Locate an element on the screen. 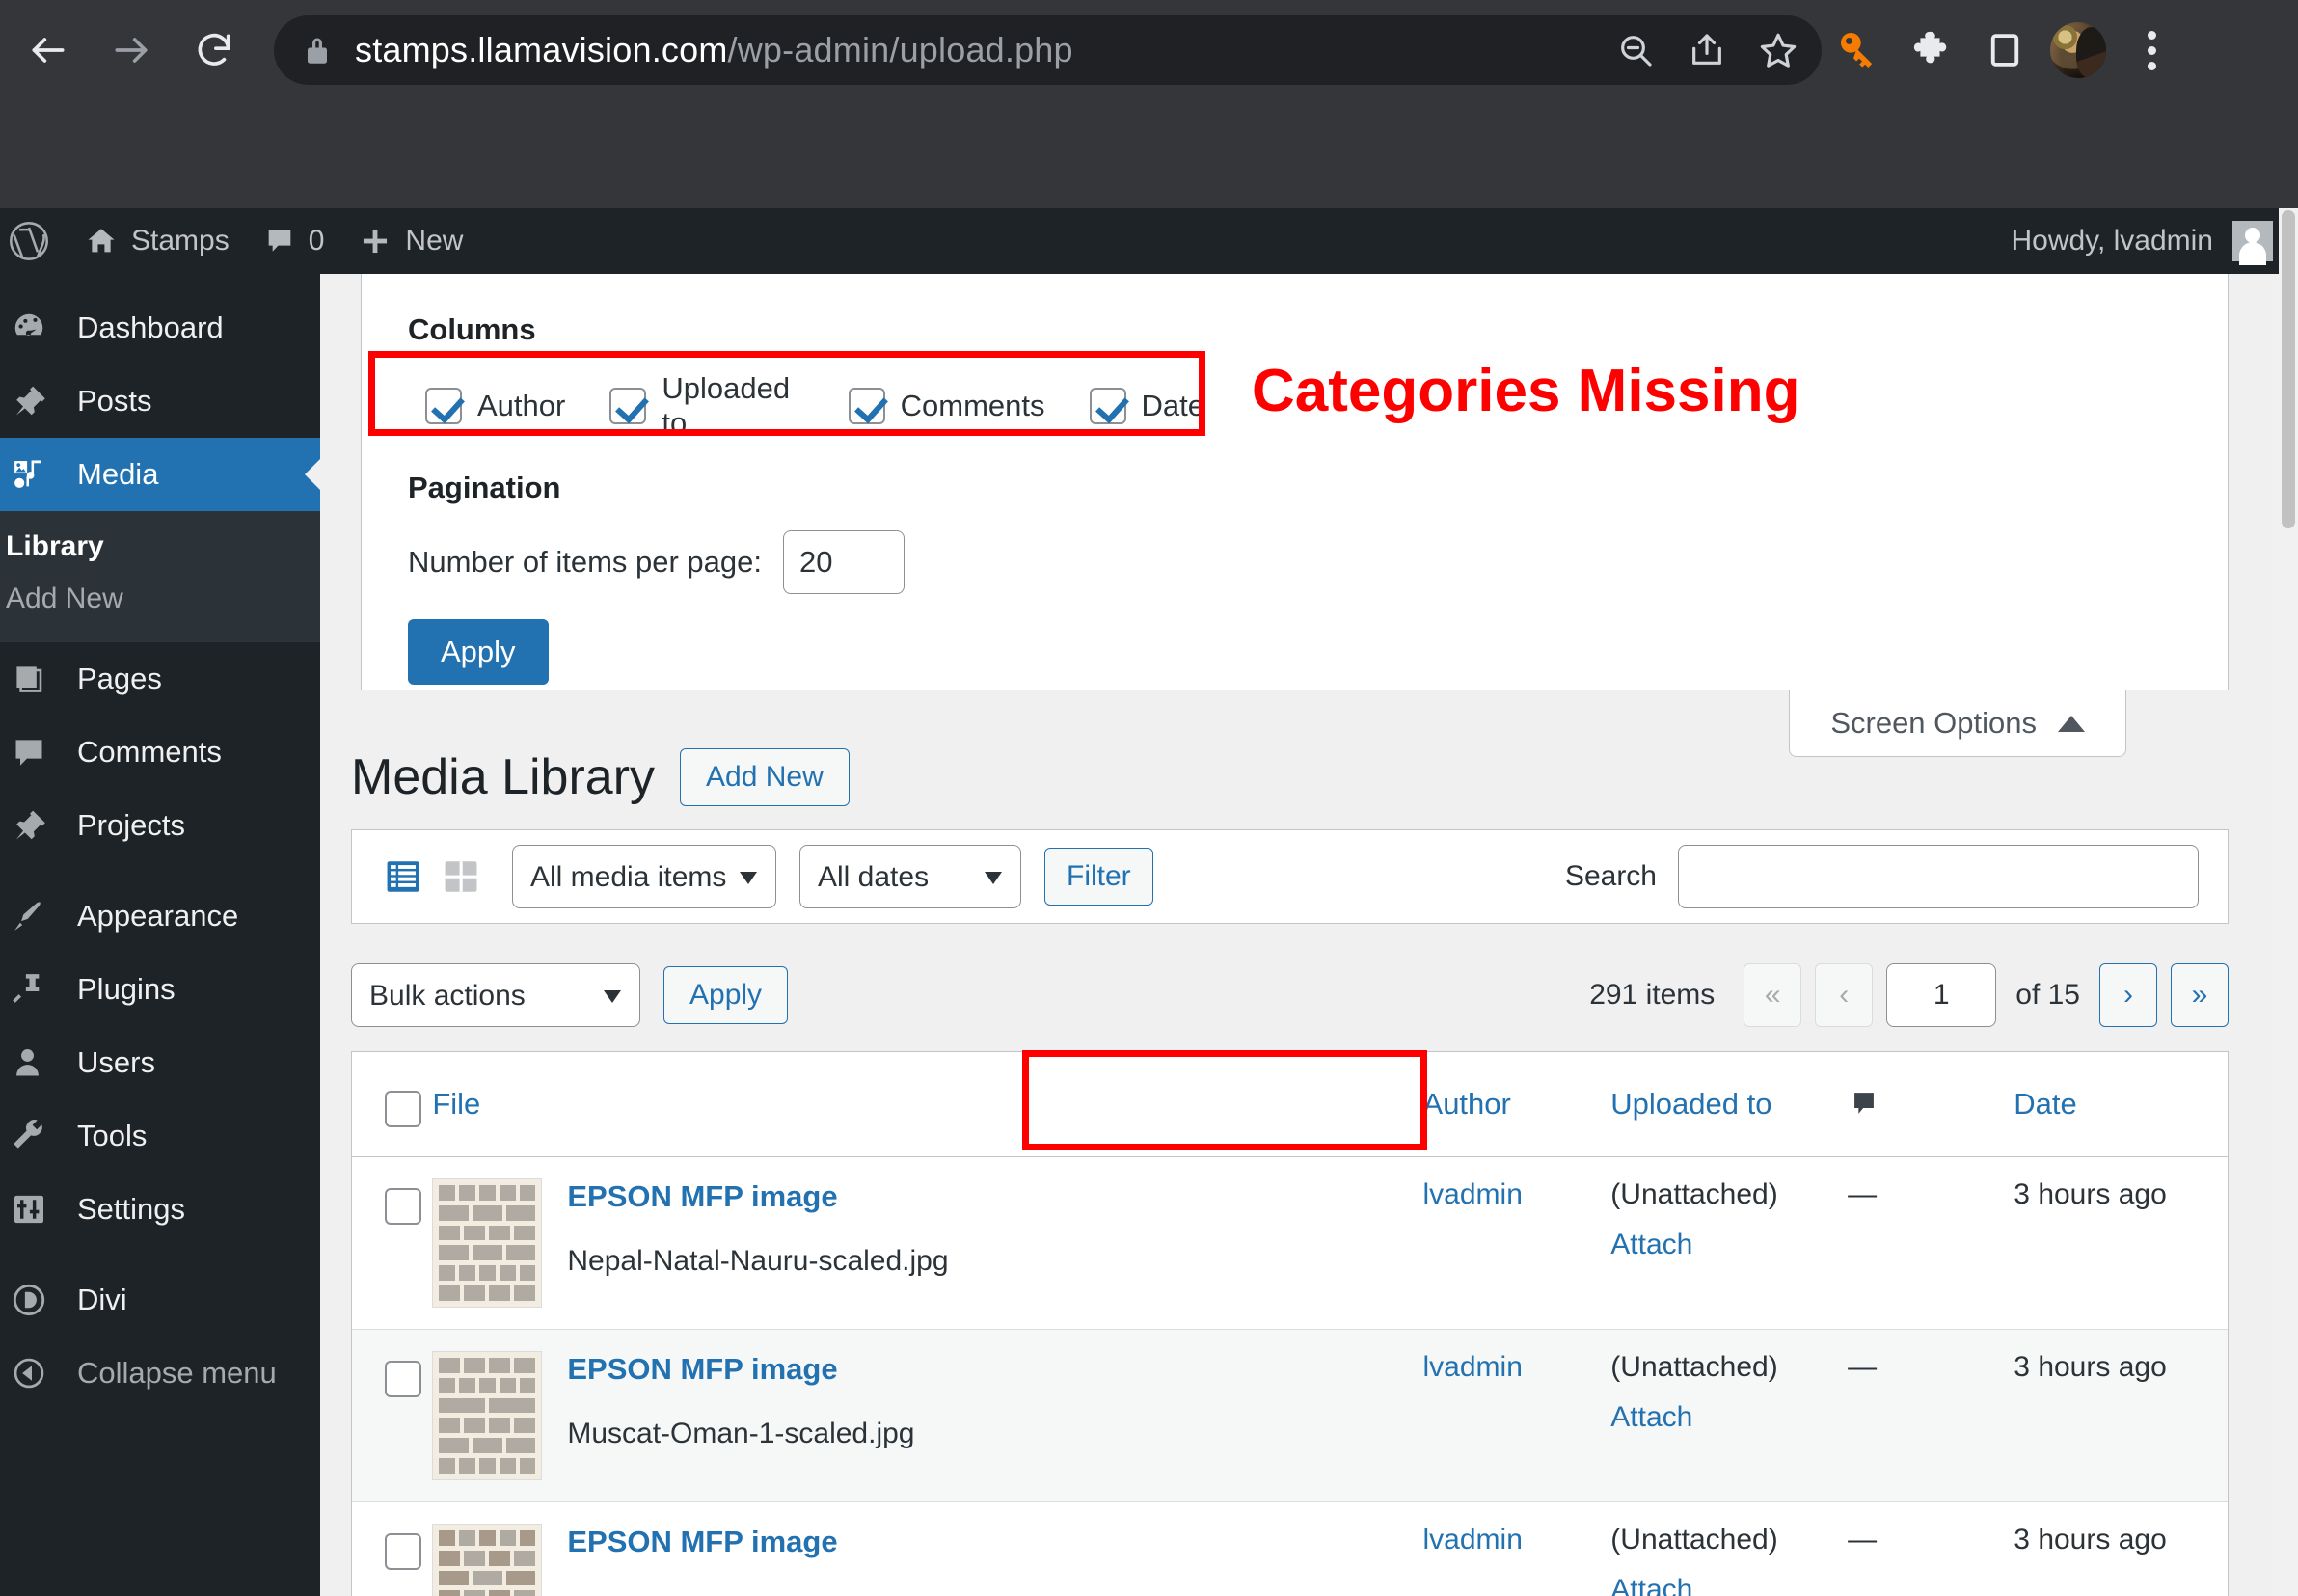 This screenshot has height=1596, width=2298. page-title: Media Library is located at coordinates (504, 777).